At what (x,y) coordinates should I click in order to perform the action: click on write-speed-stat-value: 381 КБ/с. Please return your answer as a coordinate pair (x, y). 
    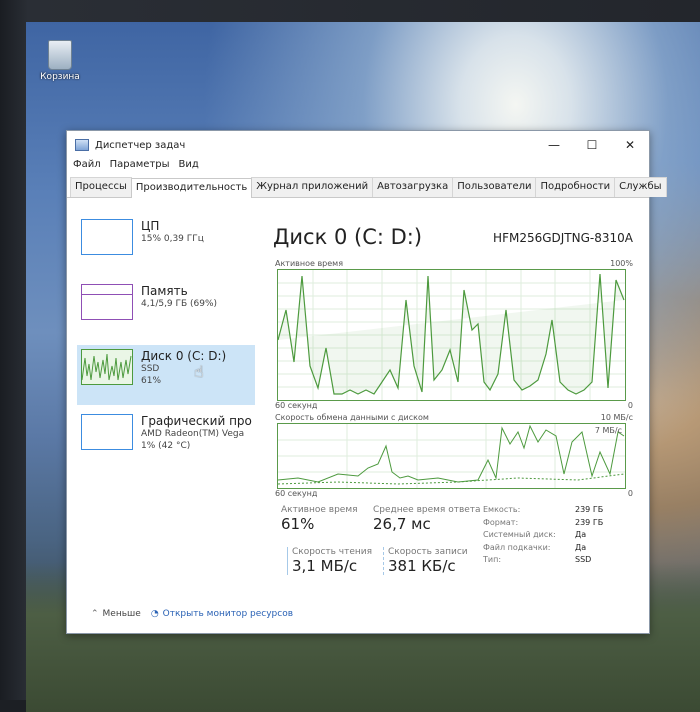
    Looking at the image, I should click on (422, 566).